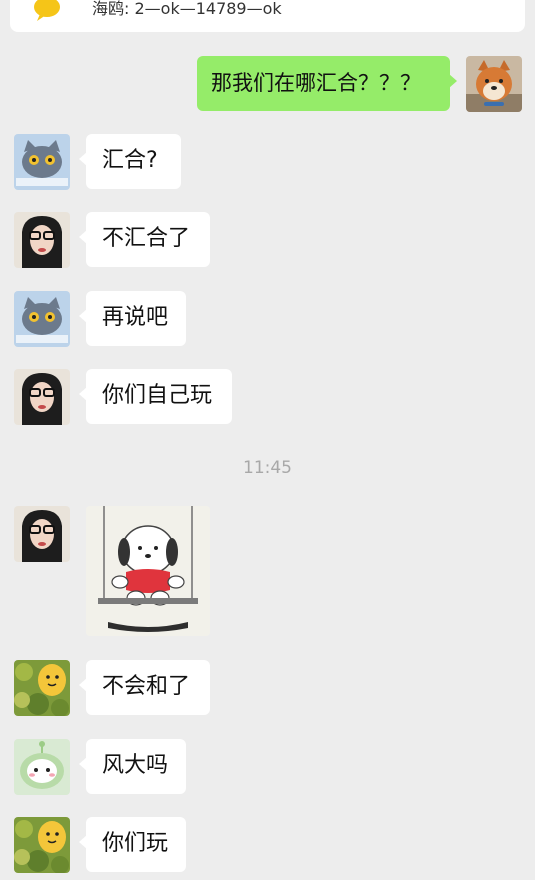 This screenshot has height=880, width=535. I want to click on pochacco-swing-sticker, so click(148, 571).